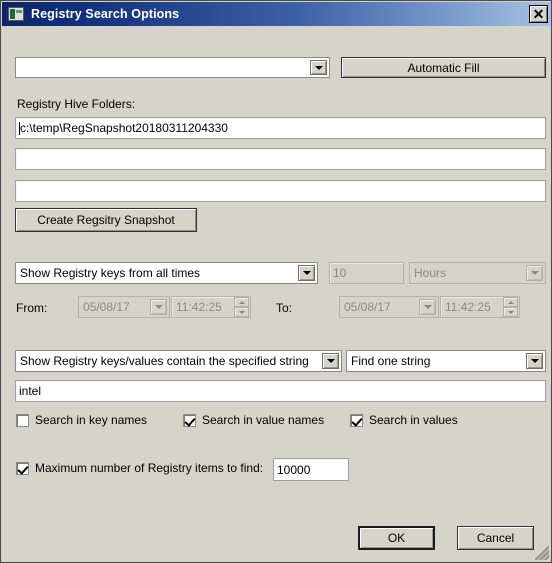 The width and height of the screenshot is (552, 563). I want to click on find-mode-combobox-value: Find one string, so click(391, 361).